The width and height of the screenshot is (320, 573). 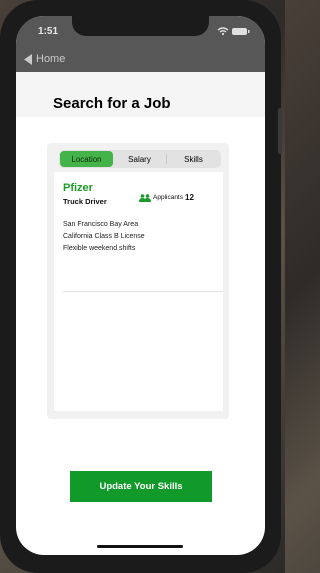 I want to click on battery-icon, so click(x=241, y=31).